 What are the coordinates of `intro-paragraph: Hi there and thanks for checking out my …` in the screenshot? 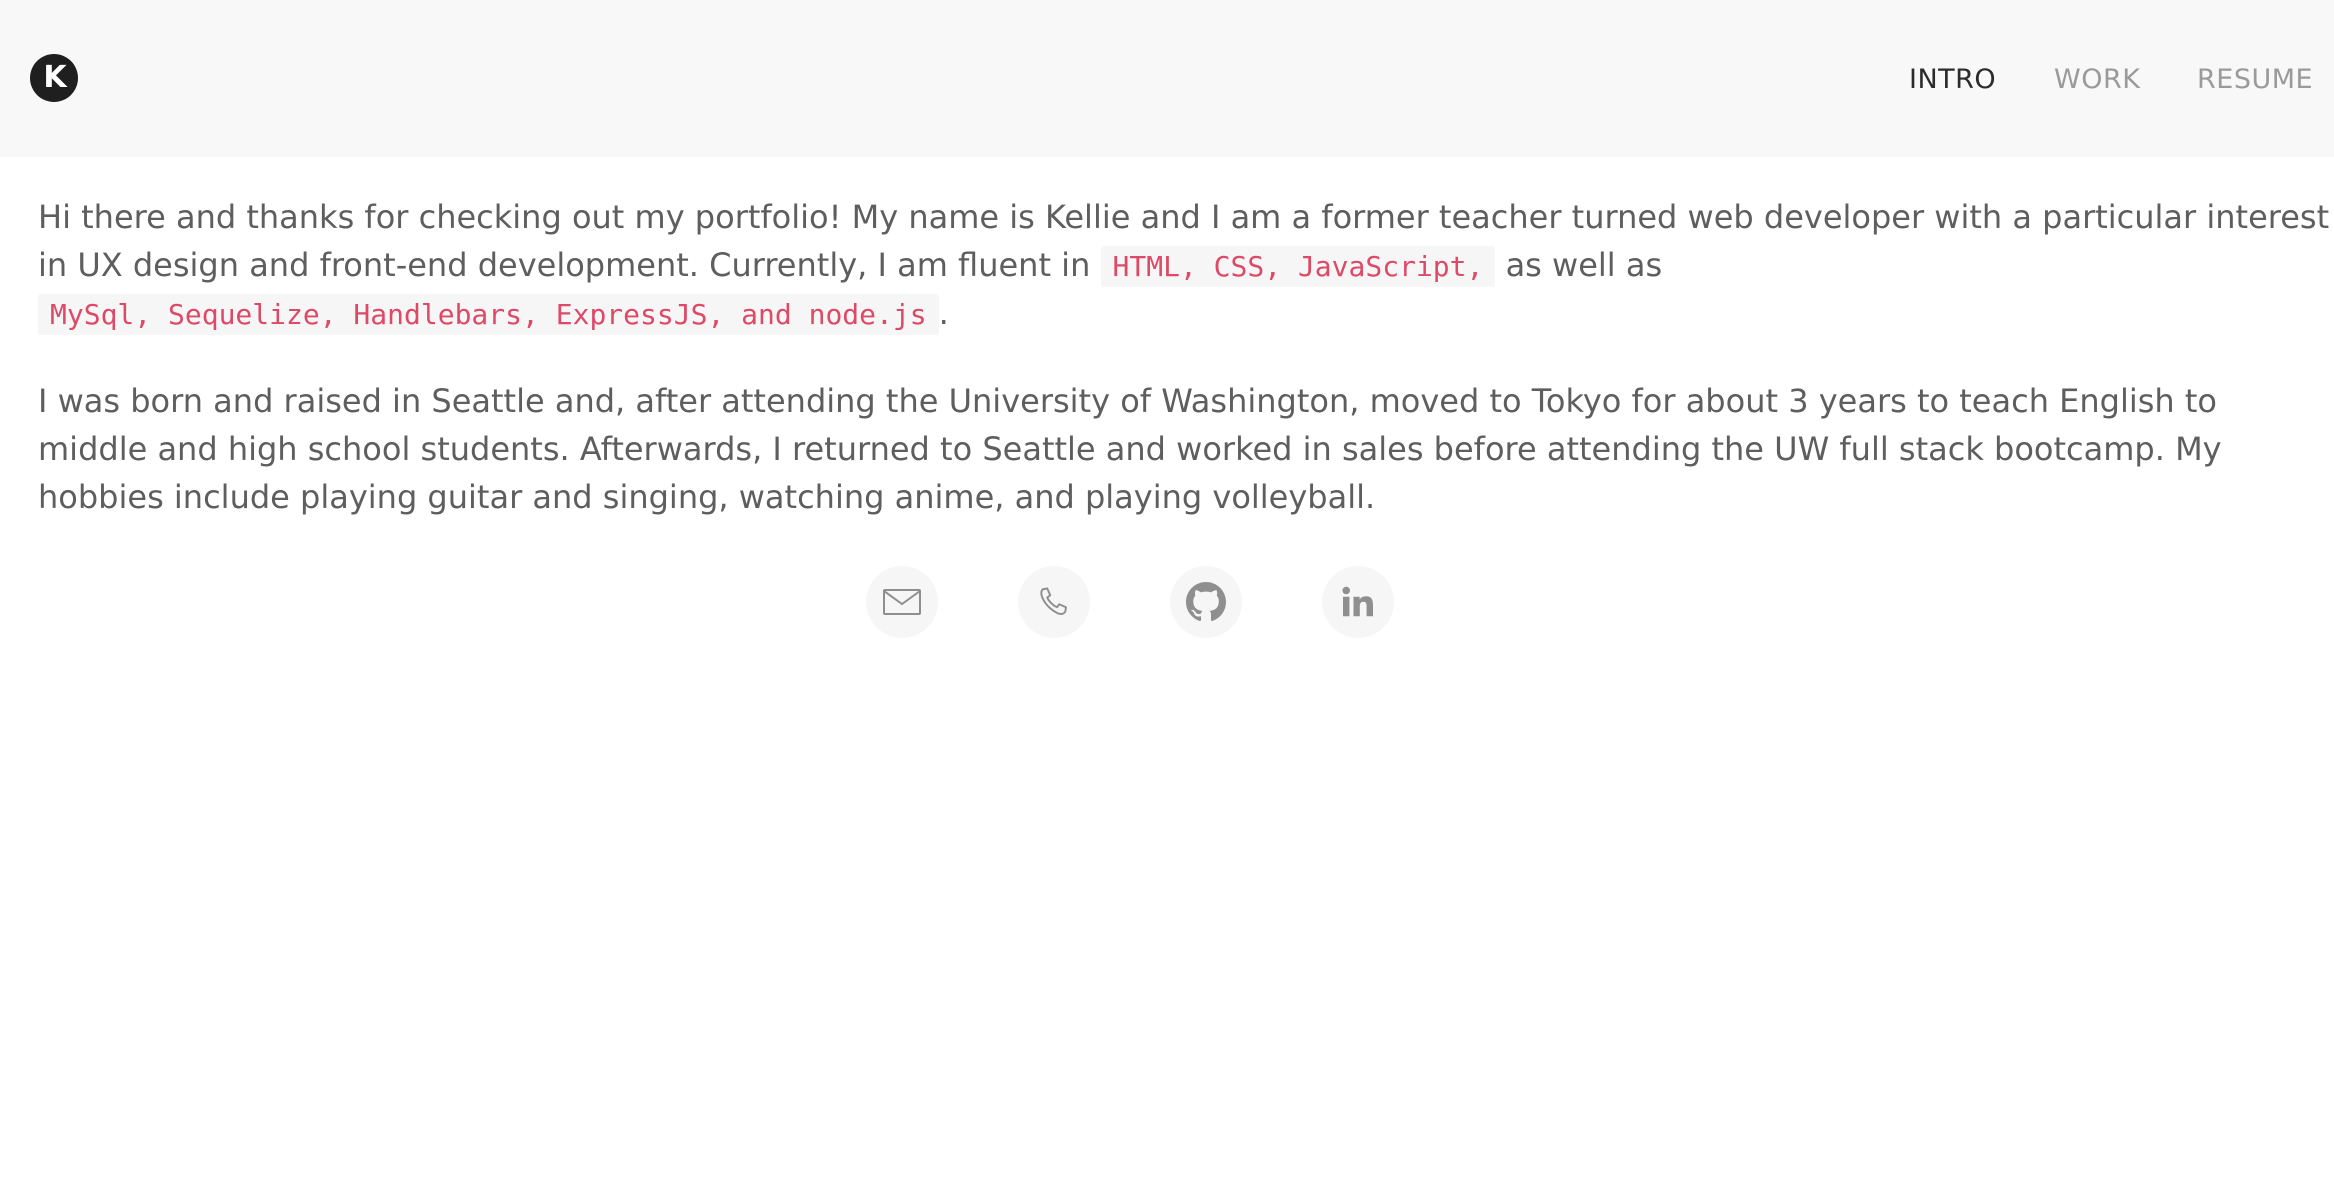 It's located at (1186, 265).